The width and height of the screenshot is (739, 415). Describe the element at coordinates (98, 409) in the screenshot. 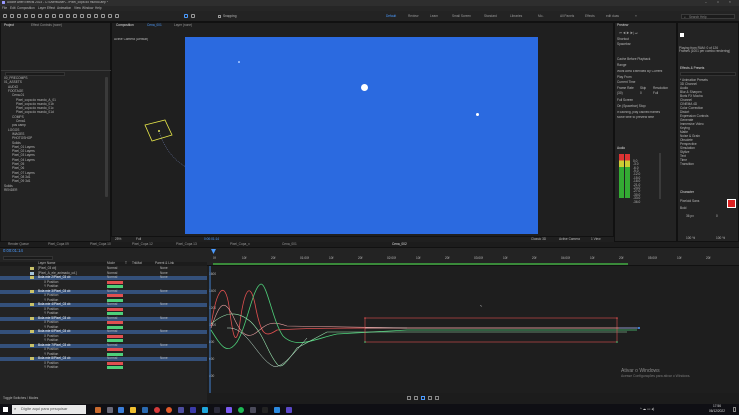

I see `news-widget-icon` at that location.